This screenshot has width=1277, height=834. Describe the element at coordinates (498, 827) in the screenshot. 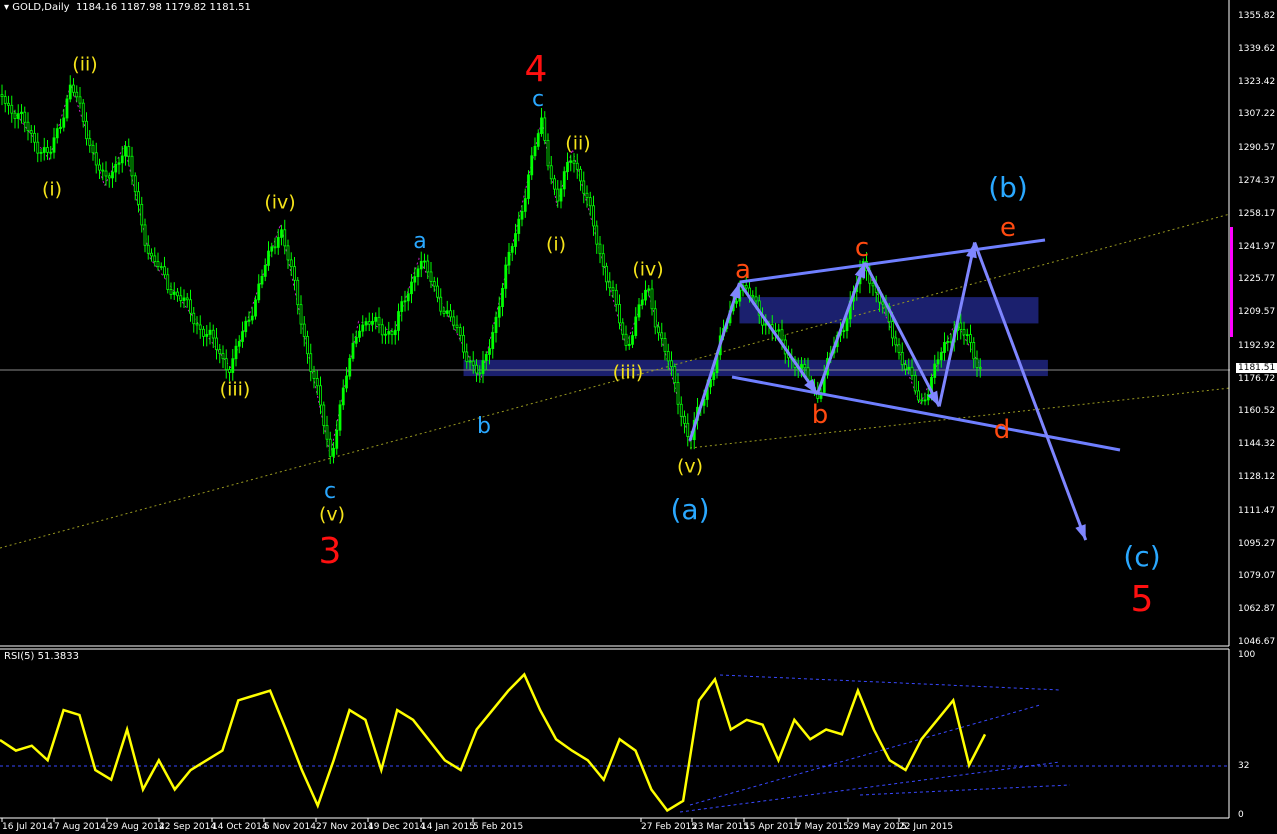

I see `date-tick: 5 Feb 2015` at that location.